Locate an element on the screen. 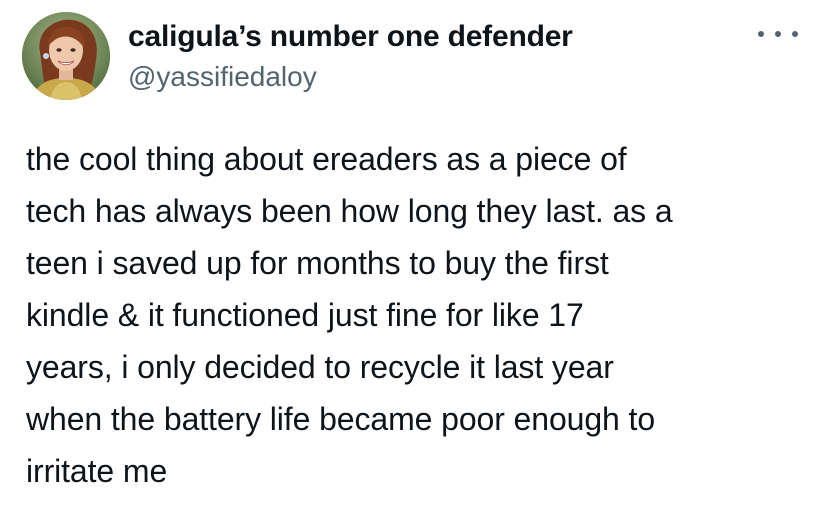 Image resolution: width=822 pixels, height=510 pixels. tweet-text-line: irritate me is located at coordinates (97, 471).